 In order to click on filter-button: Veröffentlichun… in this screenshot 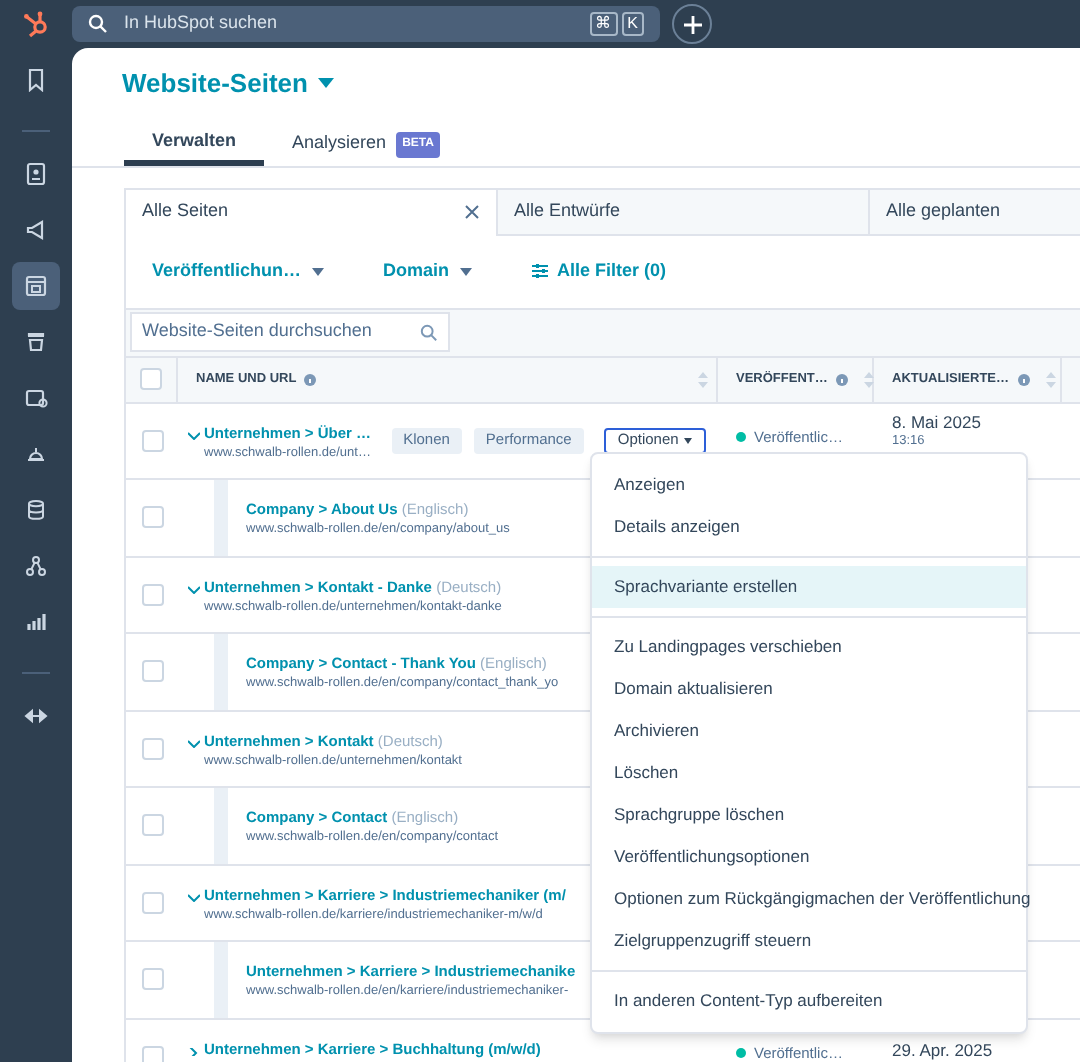, I will do `click(238, 271)`.